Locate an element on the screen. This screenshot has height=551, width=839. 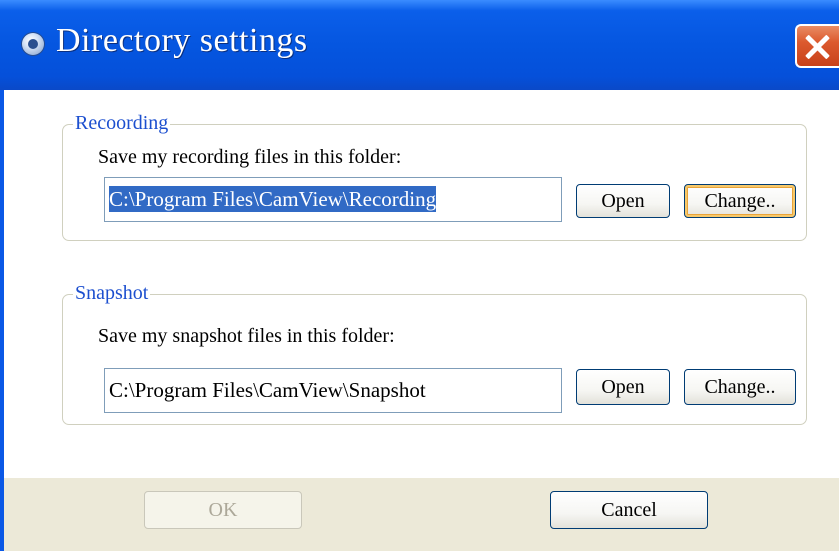
snapshot-group-legend: Snapshot is located at coordinates (112, 293).